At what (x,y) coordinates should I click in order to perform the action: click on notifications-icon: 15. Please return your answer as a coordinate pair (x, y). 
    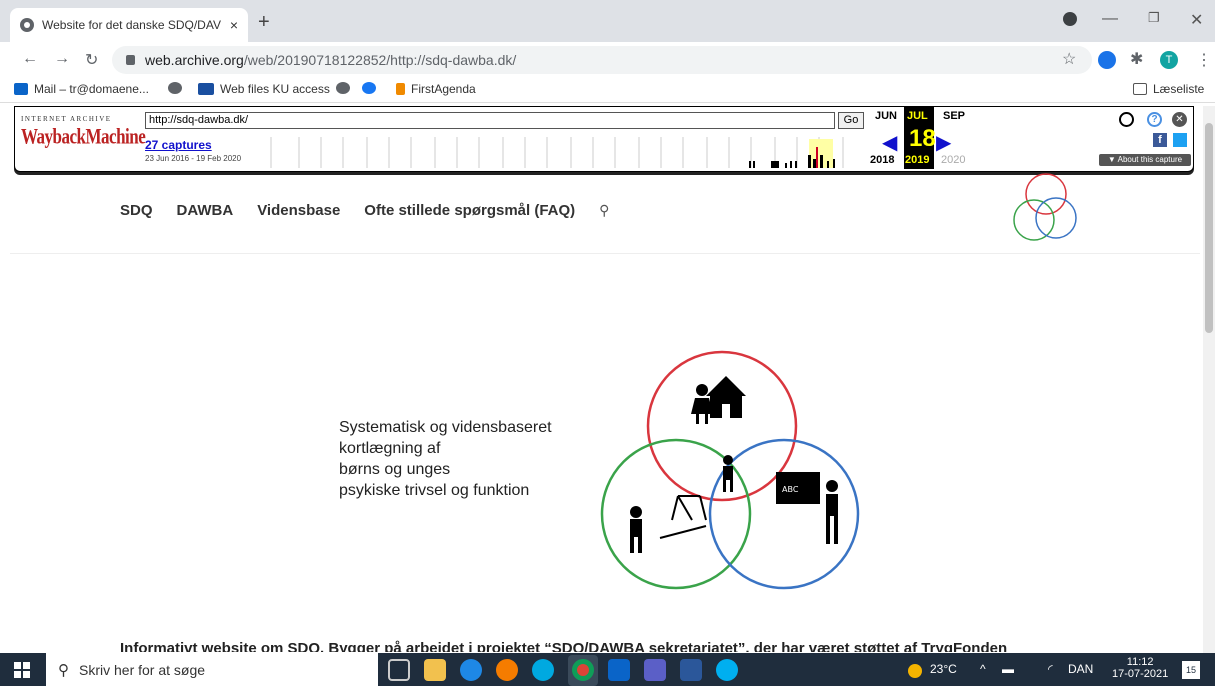
    Looking at the image, I should click on (1191, 670).